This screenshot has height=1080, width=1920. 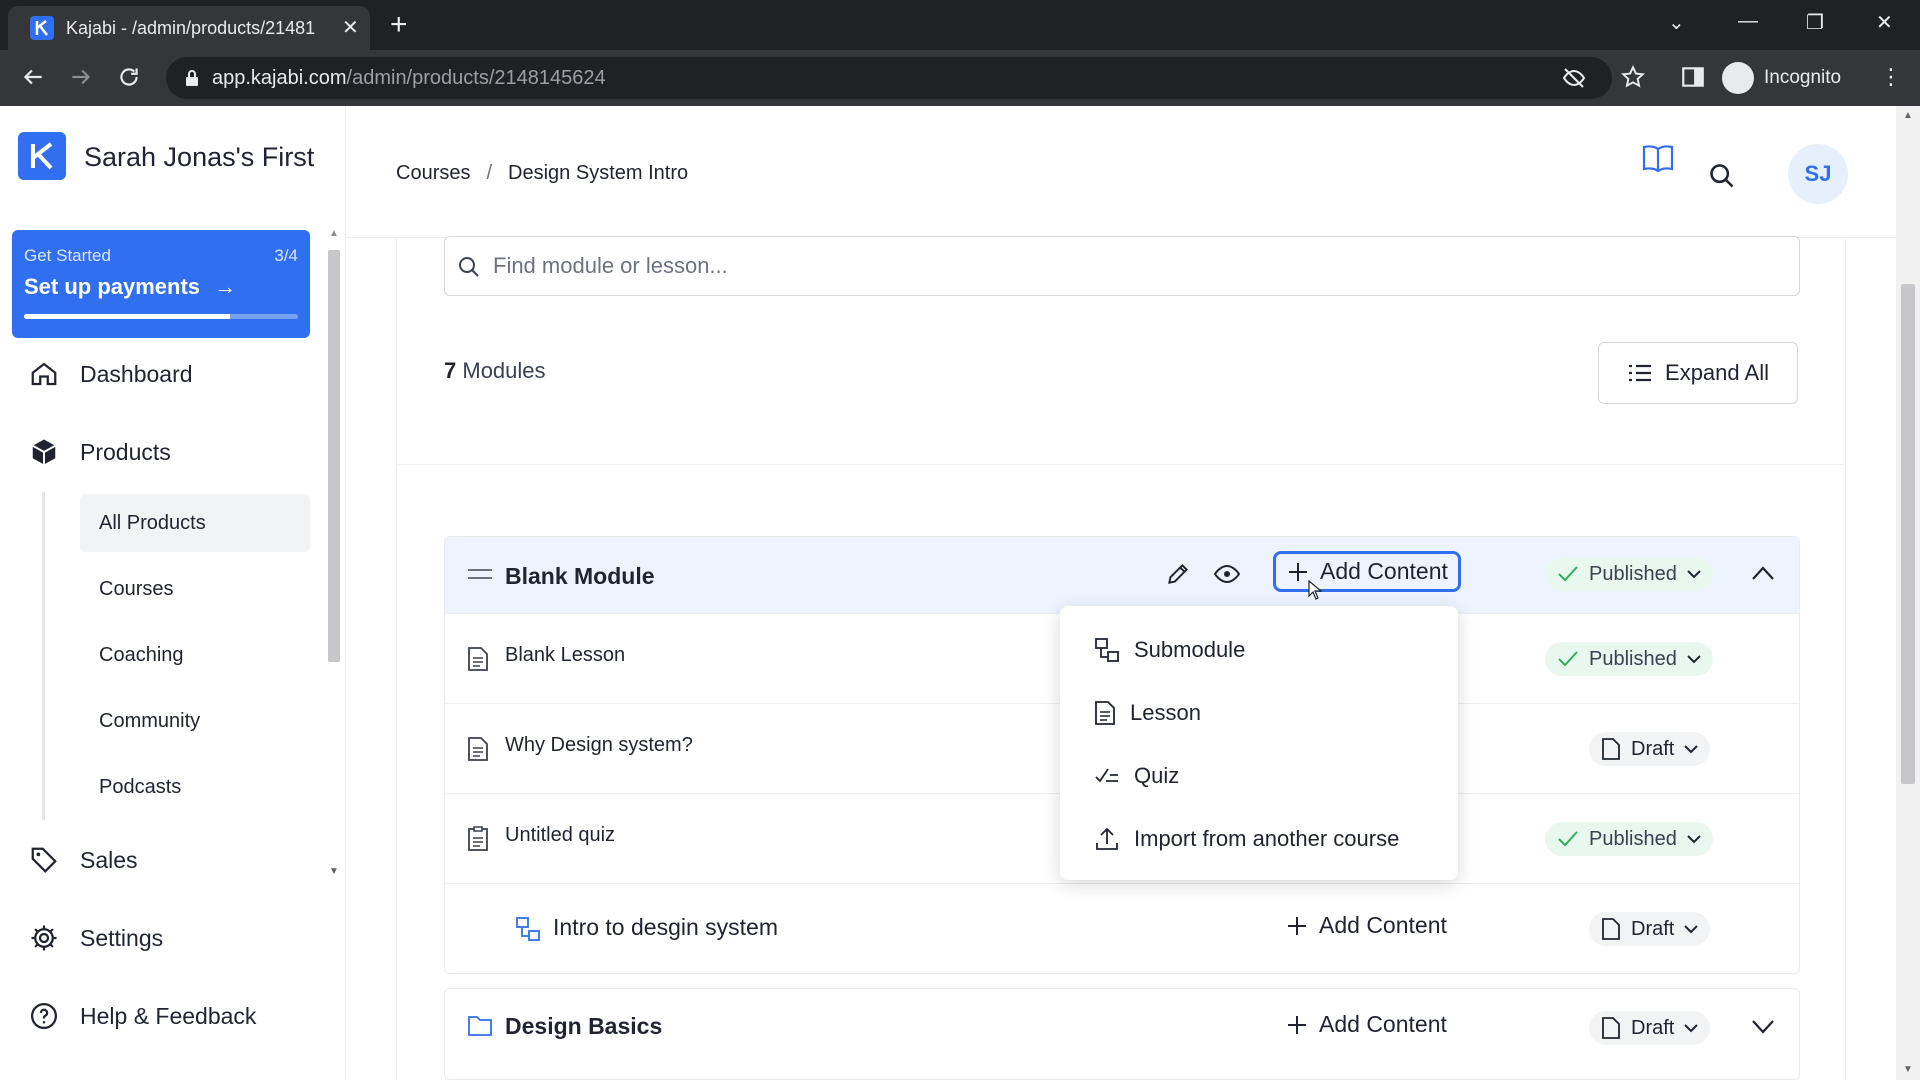 What do you see at coordinates (99, 452) in the screenshot?
I see `sidebar-item-products: Products` at bounding box center [99, 452].